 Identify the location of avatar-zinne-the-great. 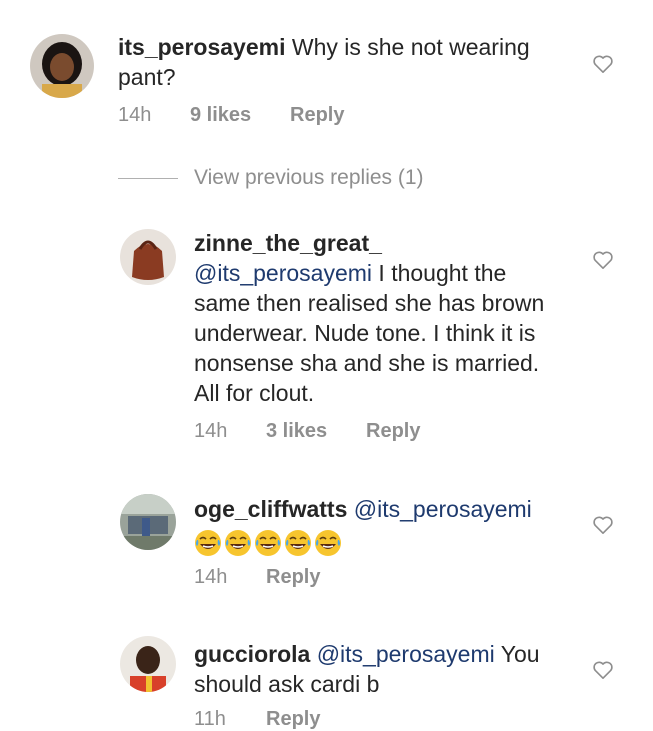
(148, 257).